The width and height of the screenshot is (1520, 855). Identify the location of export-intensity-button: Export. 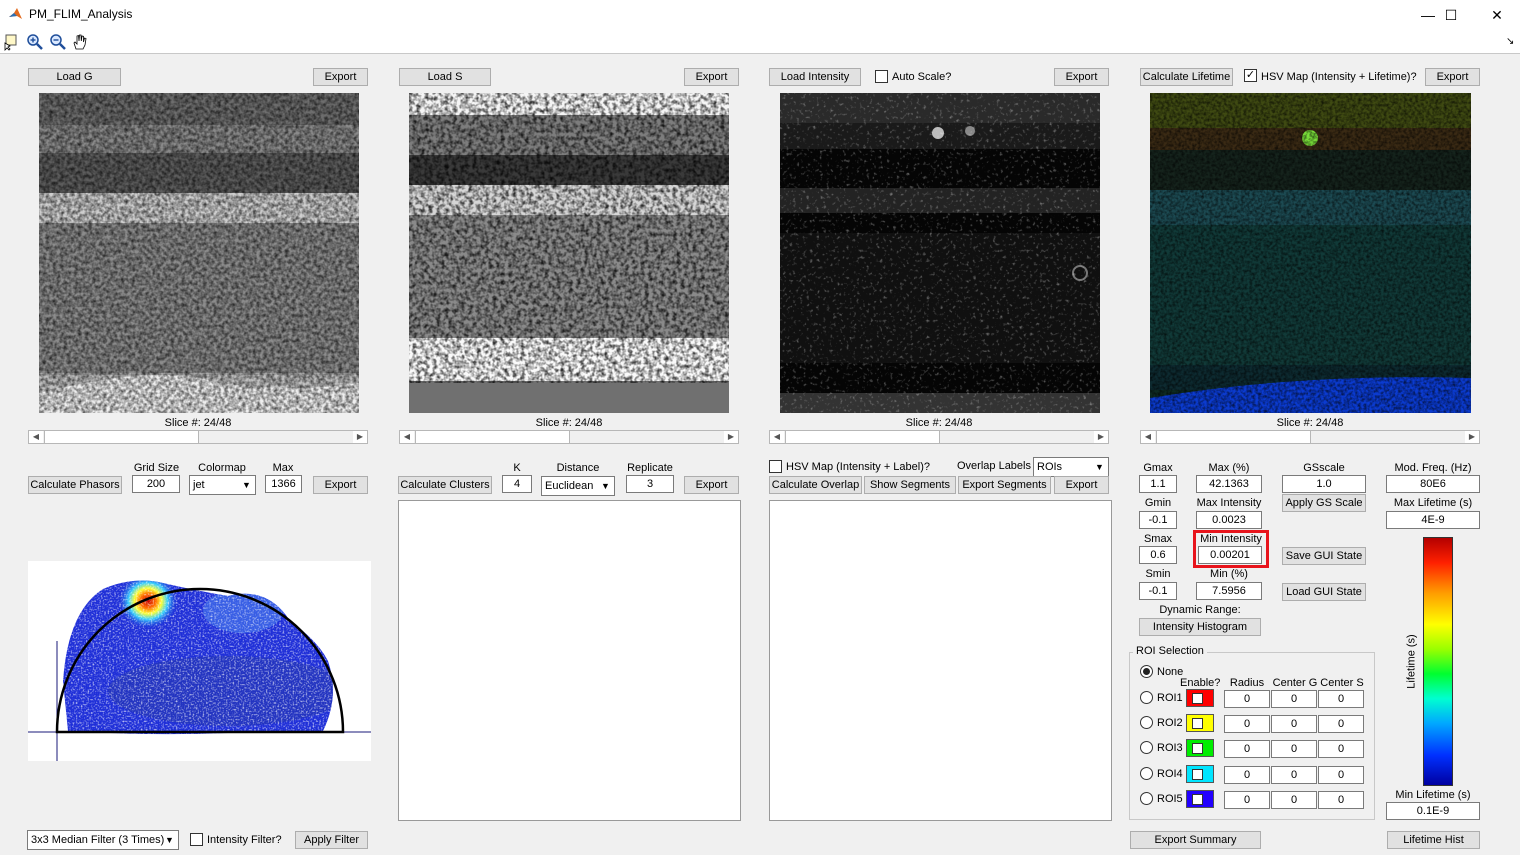
(1081, 77).